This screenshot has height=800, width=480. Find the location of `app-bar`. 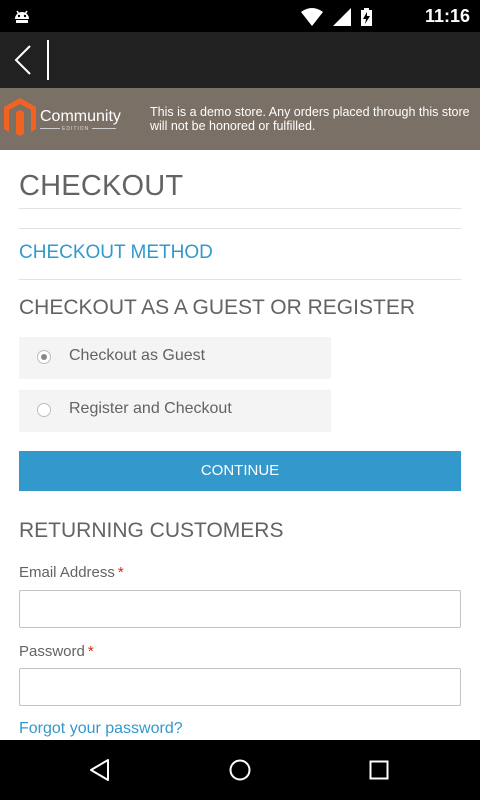

app-bar is located at coordinates (240, 60).